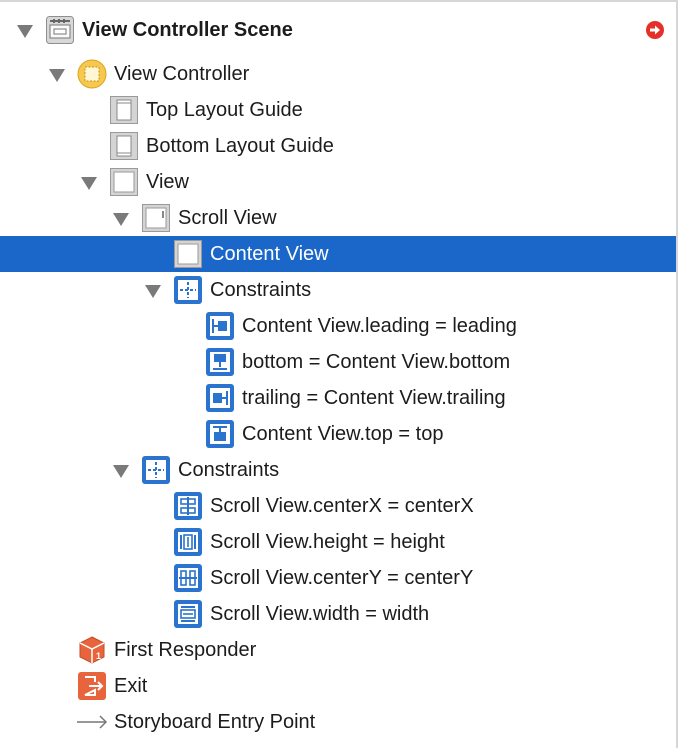  What do you see at coordinates (182, 74) in the screenshot?
I see `view-controller-label: View Controller` at bounding box center [182, 74].